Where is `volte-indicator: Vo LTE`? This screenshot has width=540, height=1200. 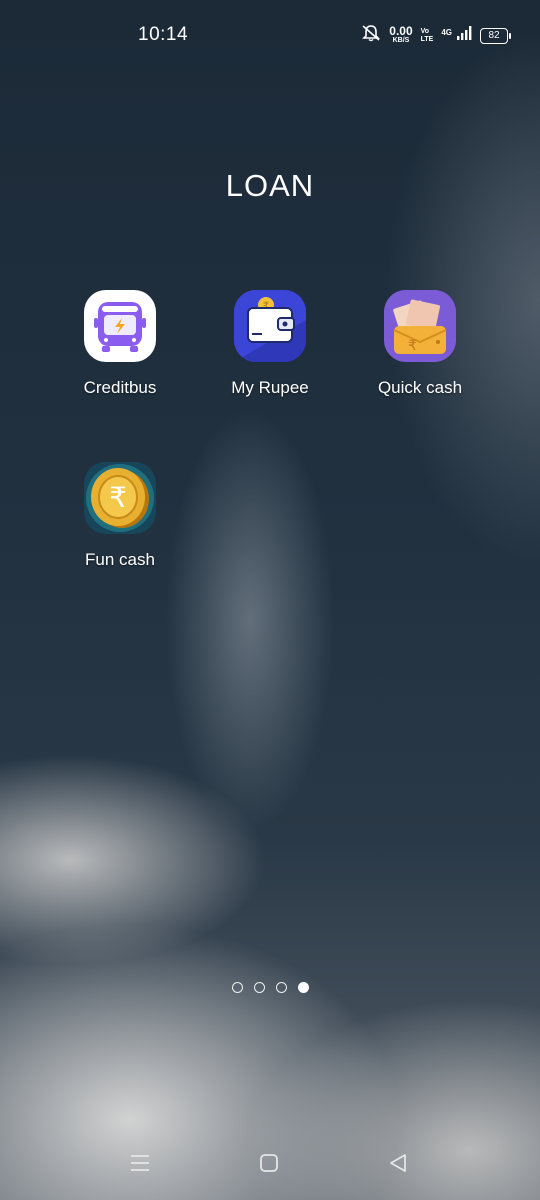 volte-indicator: Vo LTE is located at coordinates (427, 36).